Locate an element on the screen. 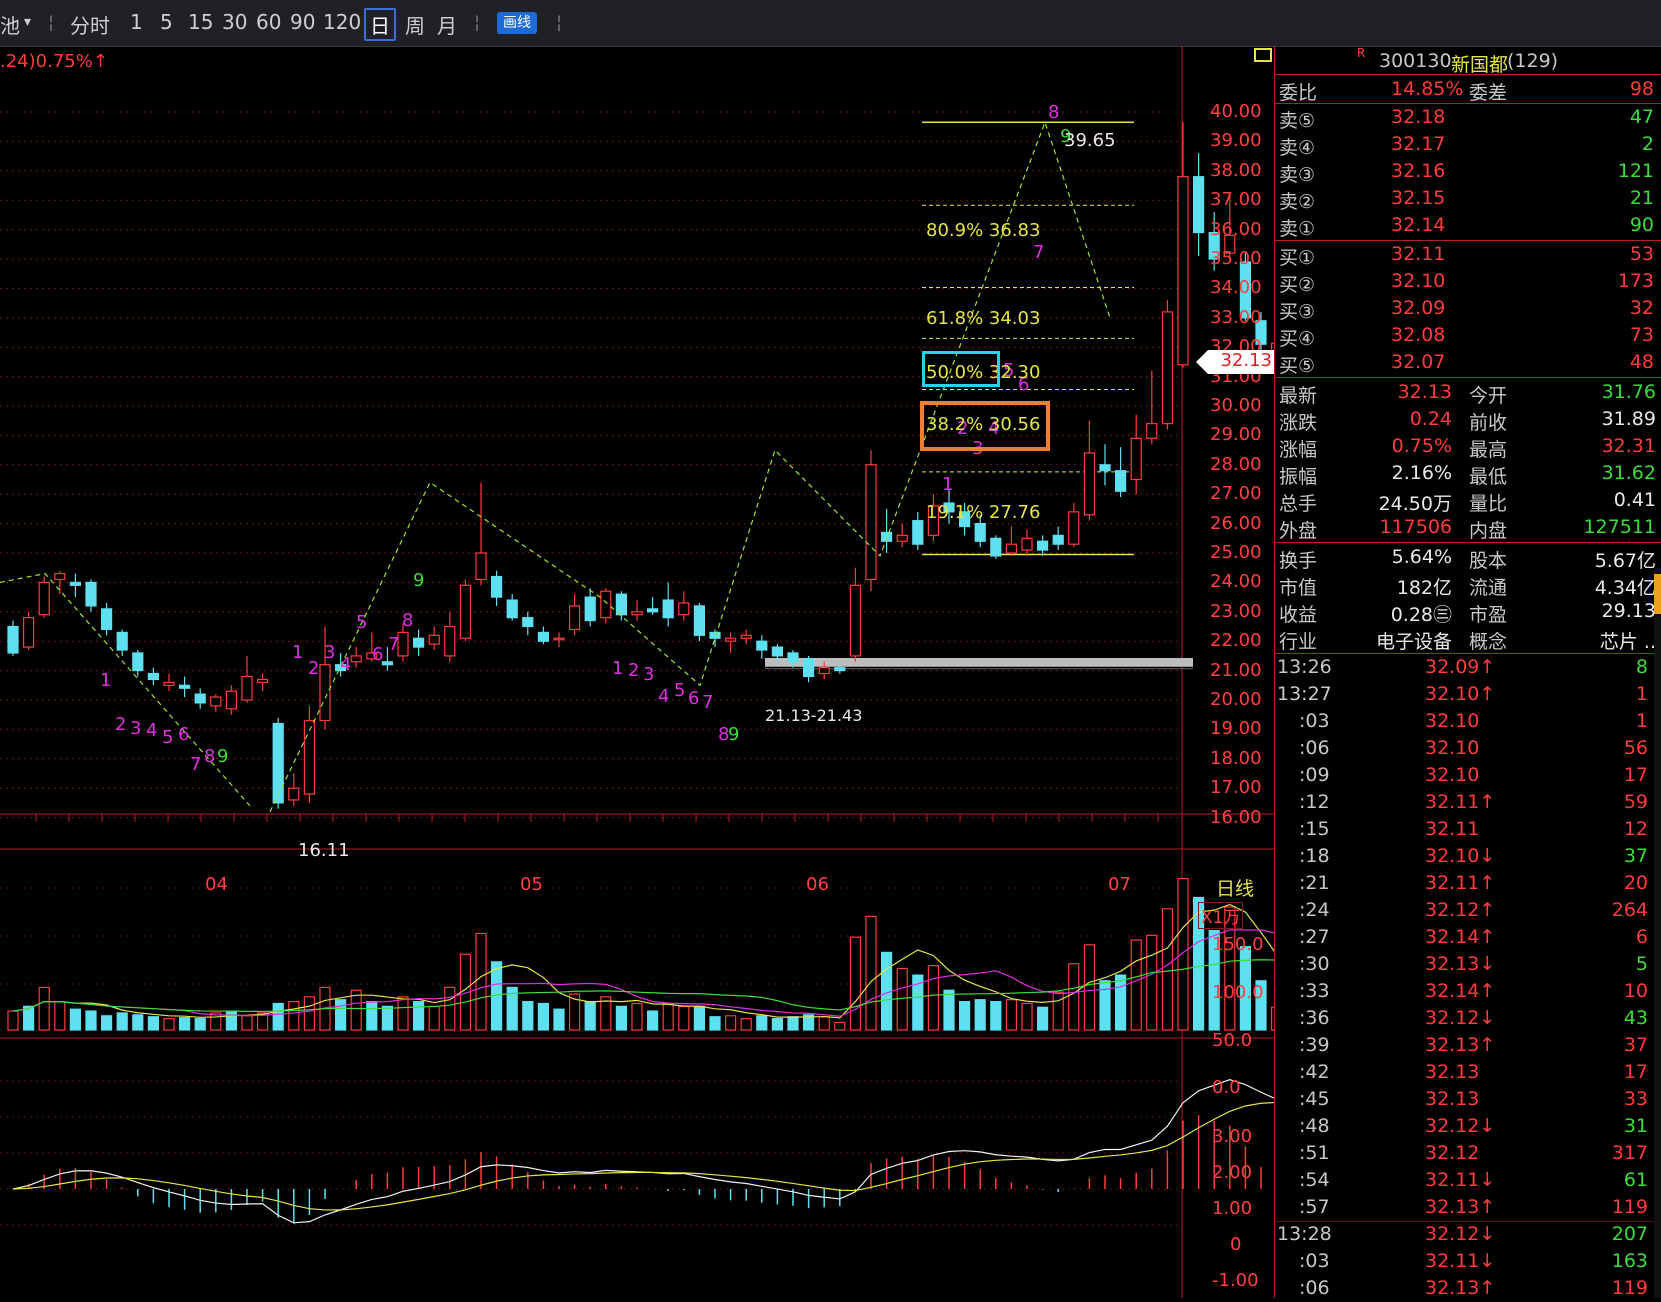 This screenshot has height=1302, width=1661. macd-dea-line is located at coordinates (643, 1156).